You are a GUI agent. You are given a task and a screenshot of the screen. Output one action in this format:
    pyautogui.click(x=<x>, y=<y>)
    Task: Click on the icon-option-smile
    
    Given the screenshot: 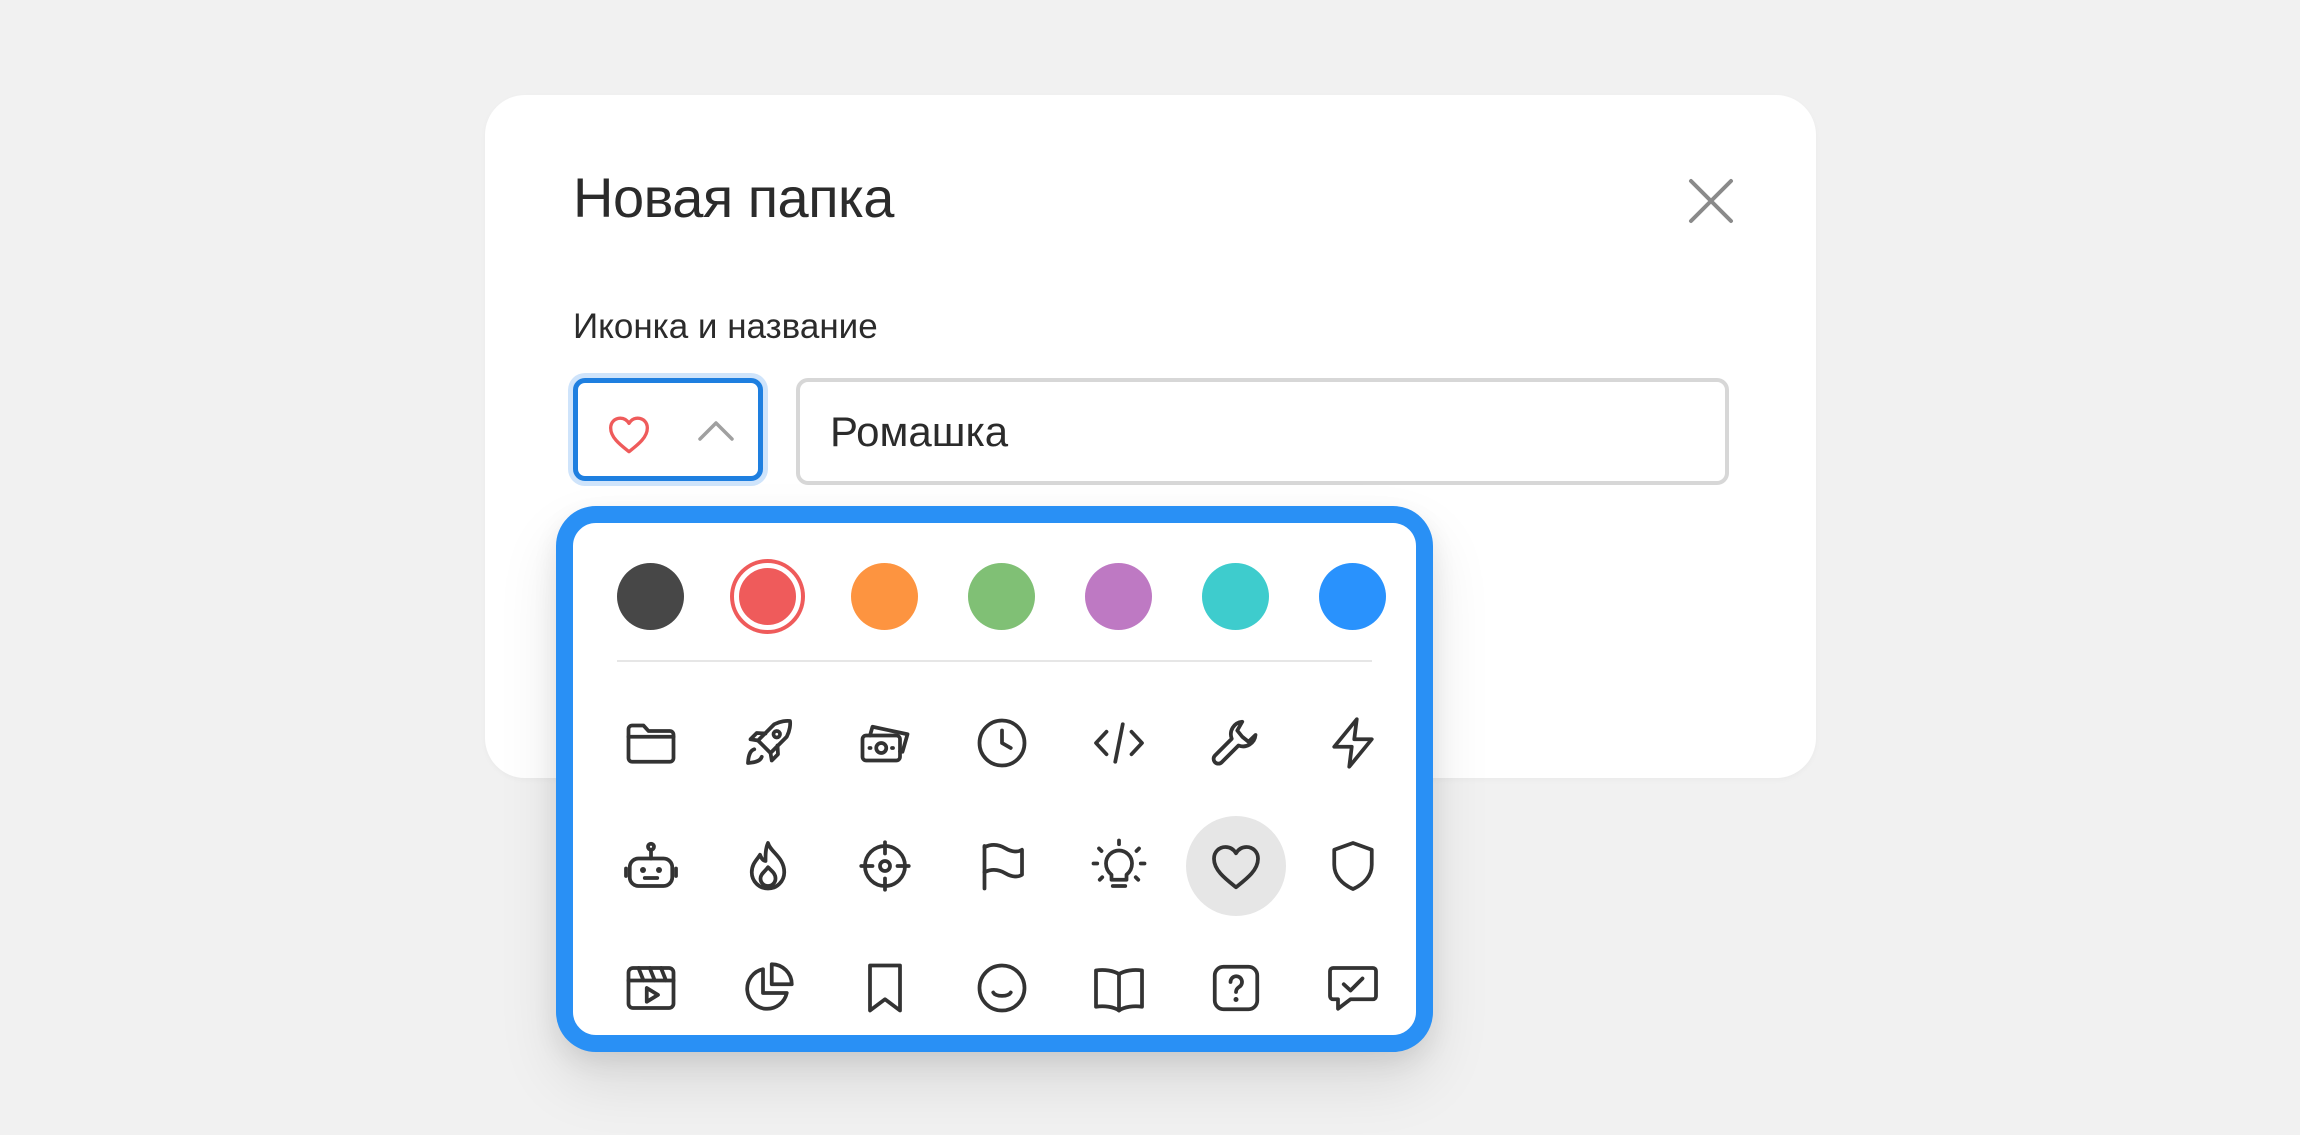 What is the action you would take?
    pyautogui.click(x=1002, y=988)
    